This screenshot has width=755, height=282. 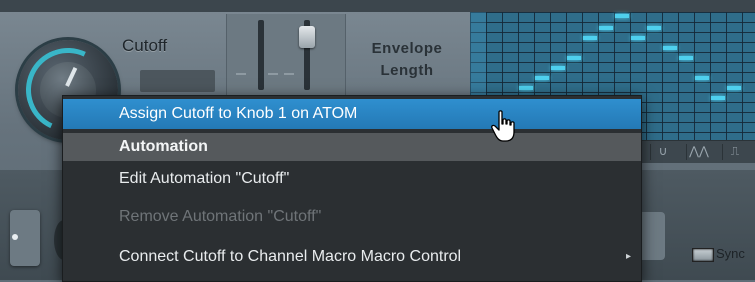 What do you see at coordinates (407, 70) in the screenshot?
I see `envelope-label-line2: Length` at bounding box center [407, 70].